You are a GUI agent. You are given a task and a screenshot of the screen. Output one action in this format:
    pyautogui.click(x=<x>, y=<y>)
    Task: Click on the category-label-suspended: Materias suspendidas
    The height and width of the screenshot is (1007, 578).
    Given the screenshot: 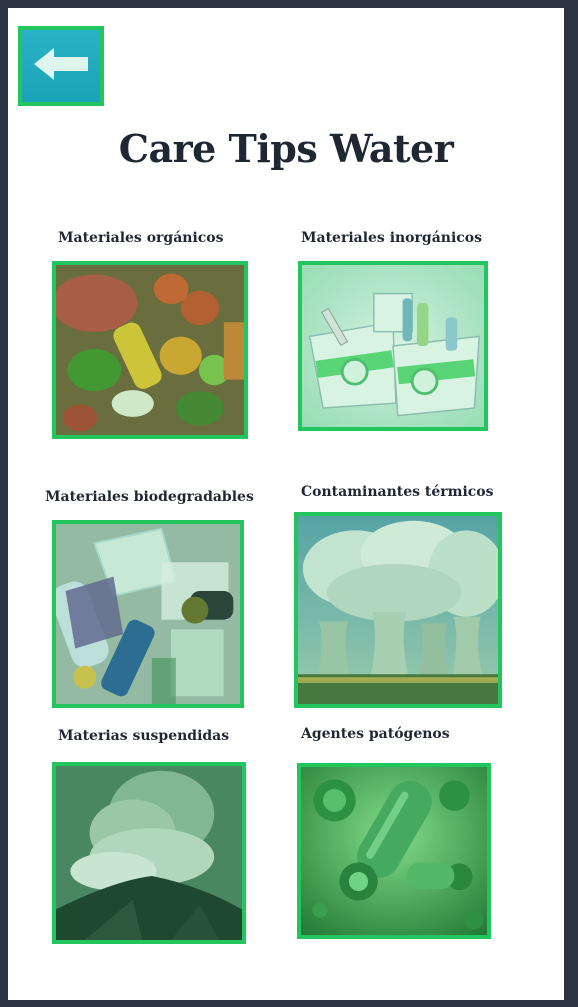 What is the action you would take?
    pyautogui.click(x=144, y=736)
    